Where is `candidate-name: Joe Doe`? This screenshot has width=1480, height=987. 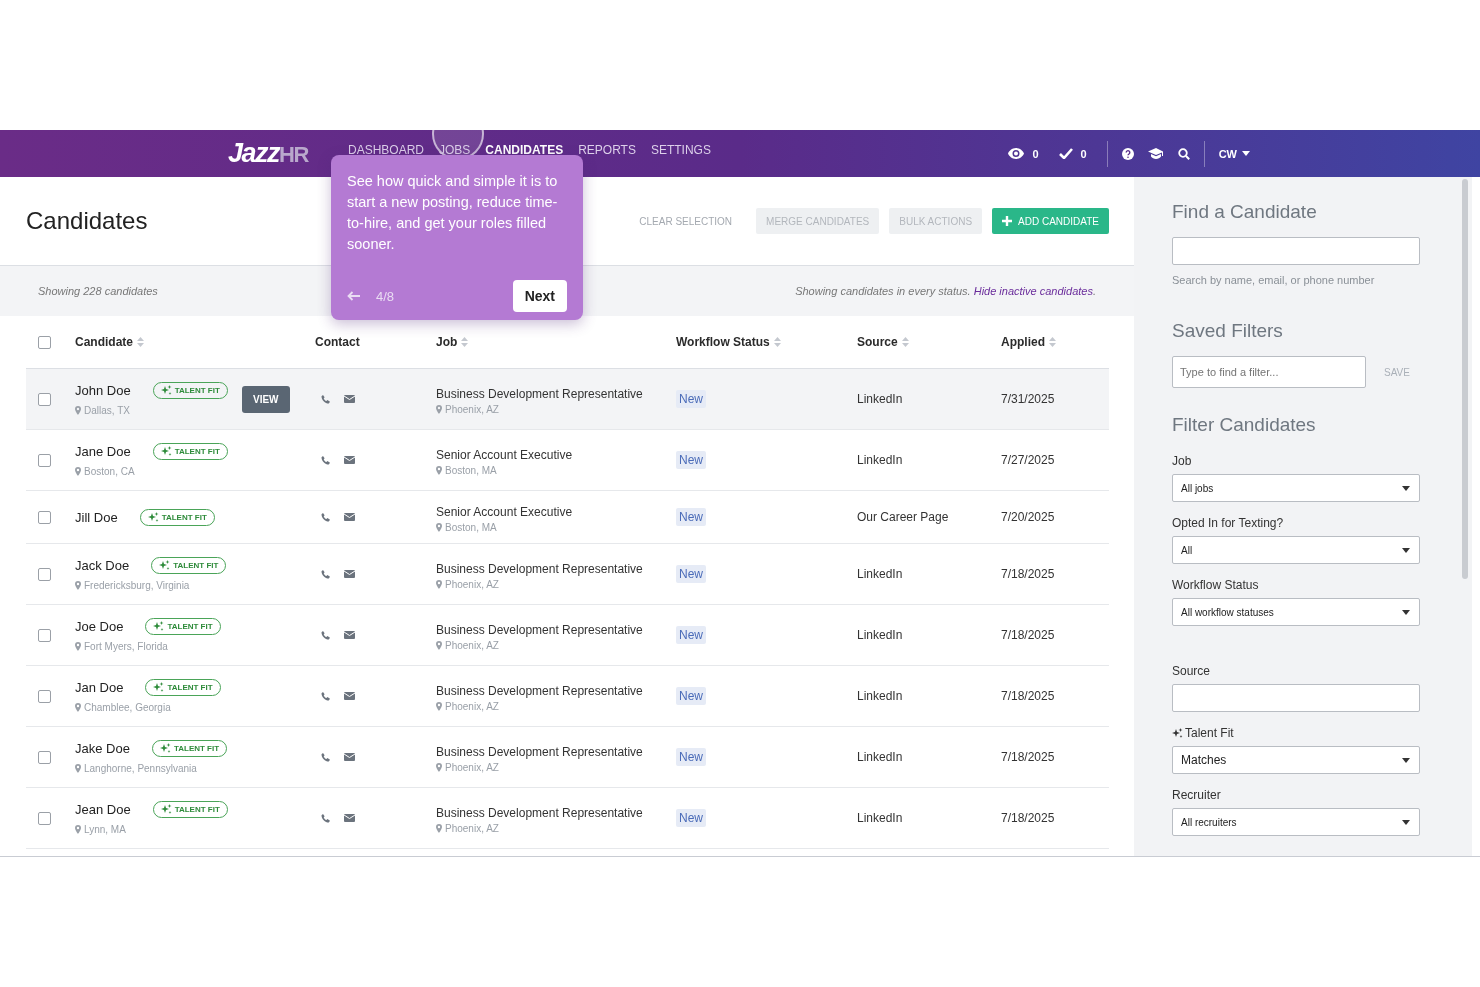 candidate-name: Joe Doe is located at coordinates (99, 626).